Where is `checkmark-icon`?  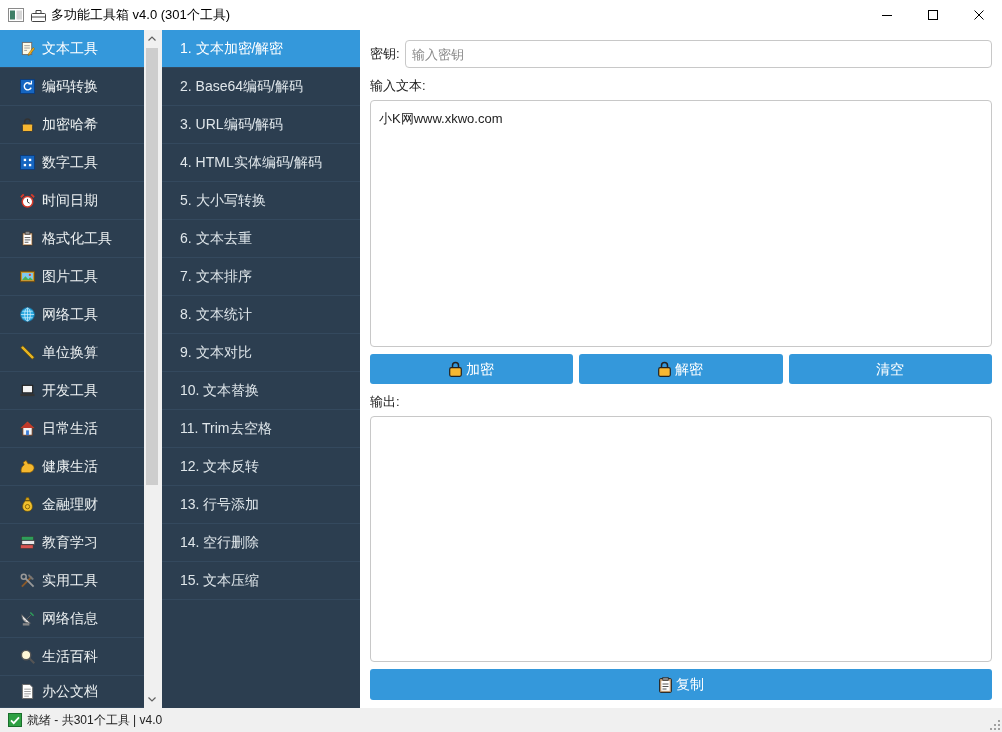
checkmark-icon is located at coordinates (15, 720).